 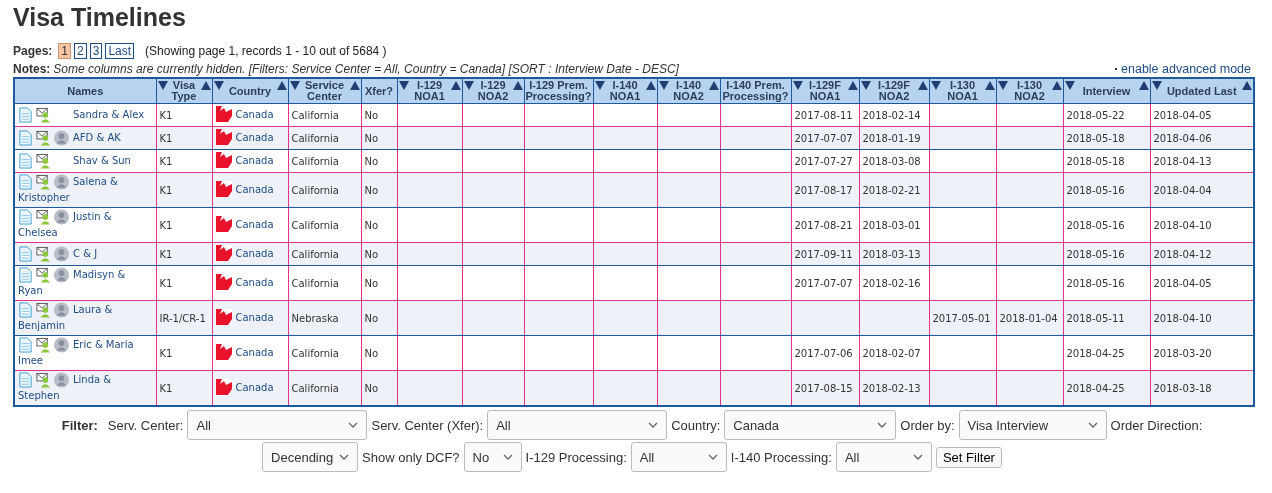 What do you see at coordinates (250, 91) in the screenshot?
I see `column-header: Country` at bounding box center [250, 91].